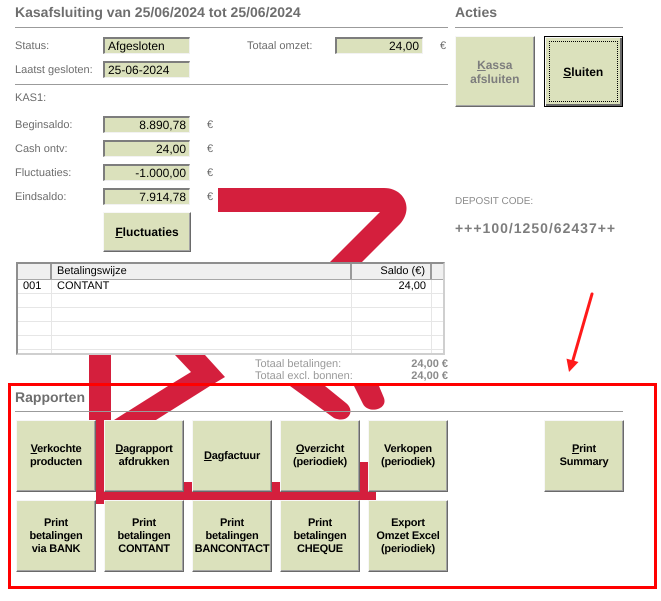 The width and height of the screenshot is (661, 601). Describe the element at coordinates (232, 536) in the screenshot. I see `report-button: Print betalingen BANCONTACT` at that location.